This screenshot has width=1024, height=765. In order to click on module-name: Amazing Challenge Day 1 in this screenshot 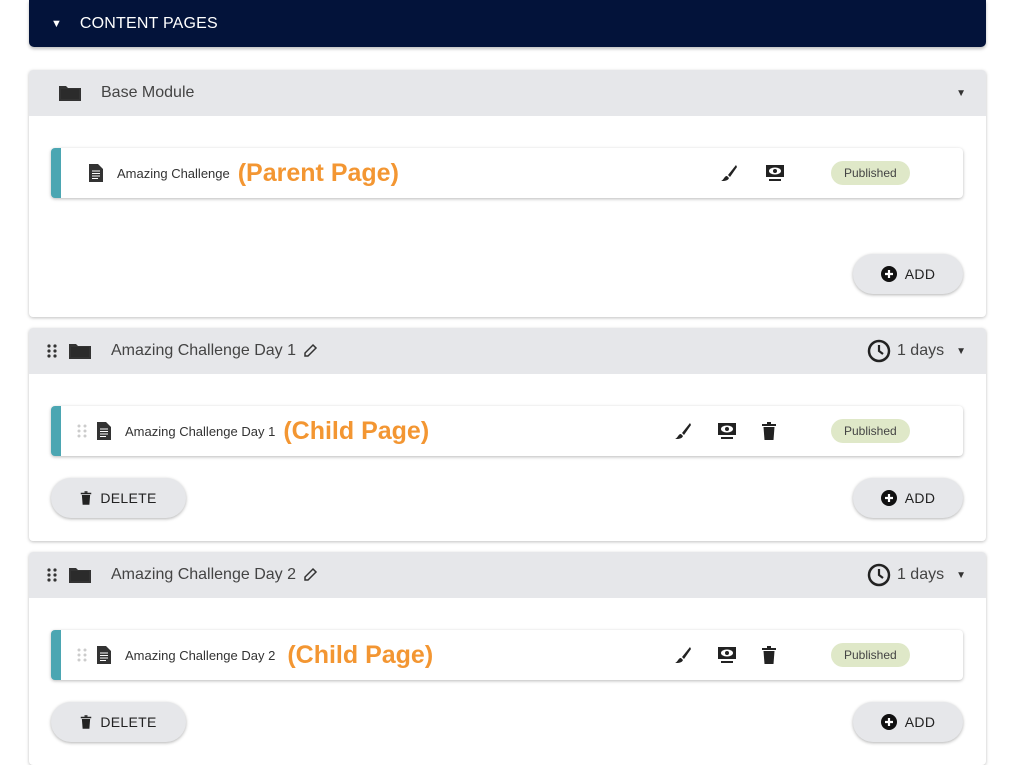, I will do `click(214, 351)`.